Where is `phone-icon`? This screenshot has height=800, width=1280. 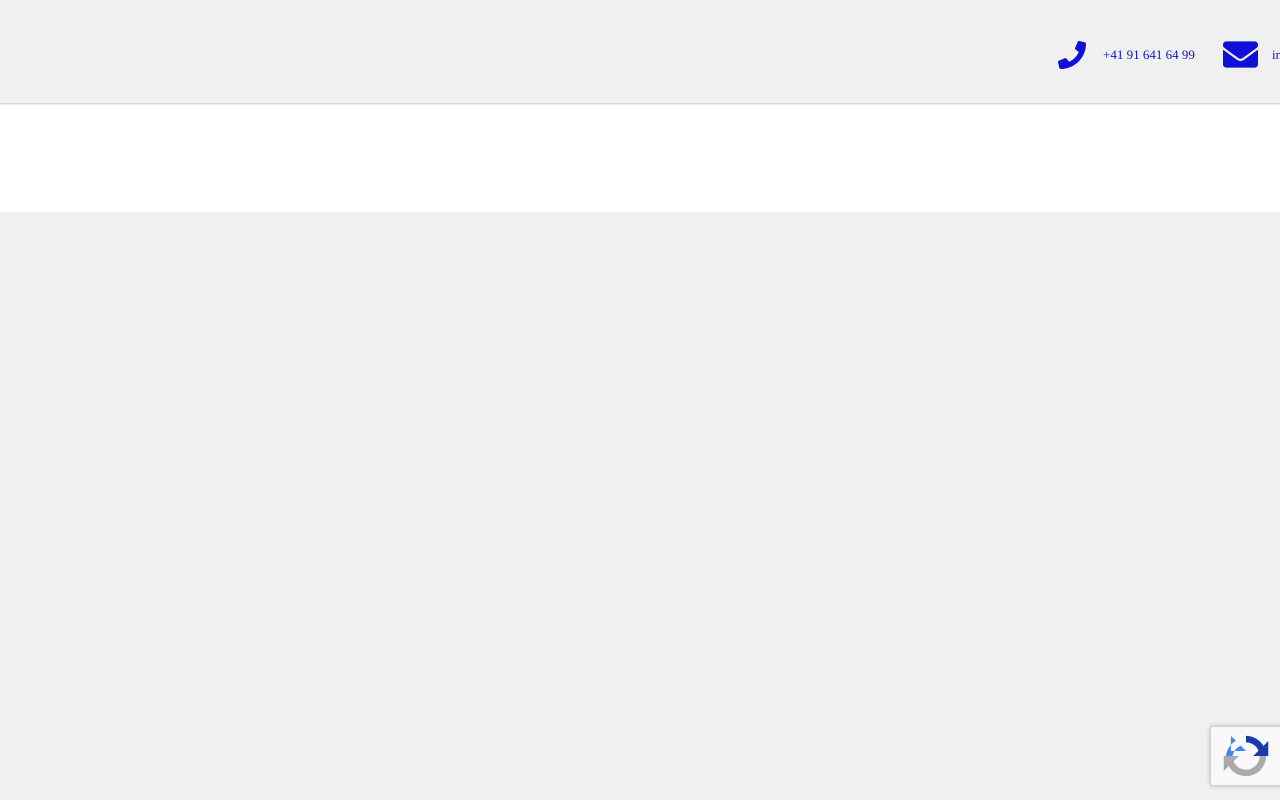 phone-icon is located at coordinates (1072, 55).